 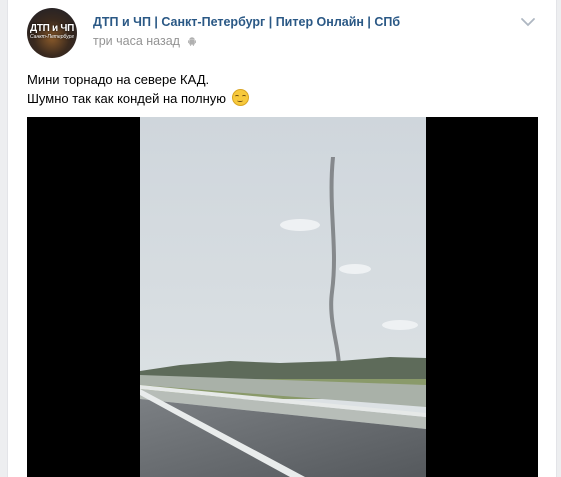 What do you see at coordinates (52, 37) in the screenshot?
I see `avatar-logo-subtext: Санкт-Петербург` at bounding box center [52, 37].